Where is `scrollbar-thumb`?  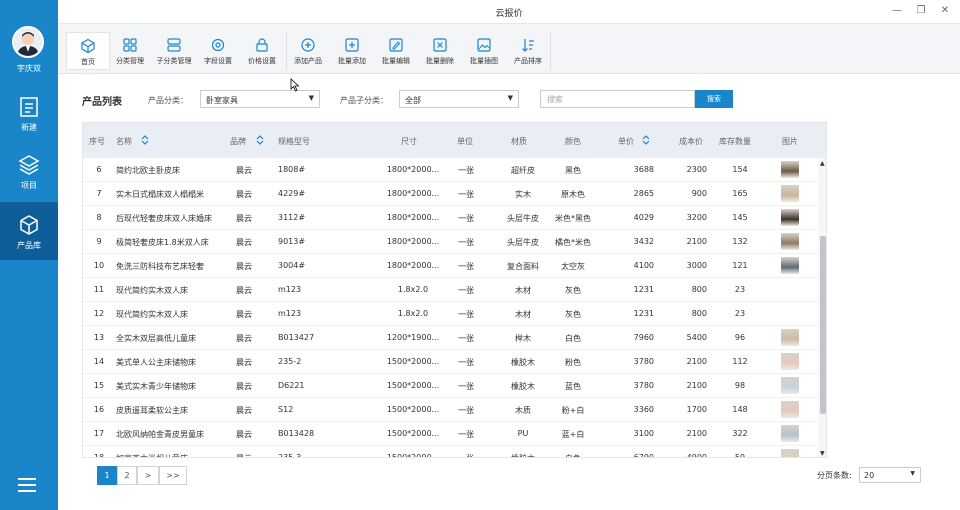 scrollbar-thumb is located at coordinates (823, 325).